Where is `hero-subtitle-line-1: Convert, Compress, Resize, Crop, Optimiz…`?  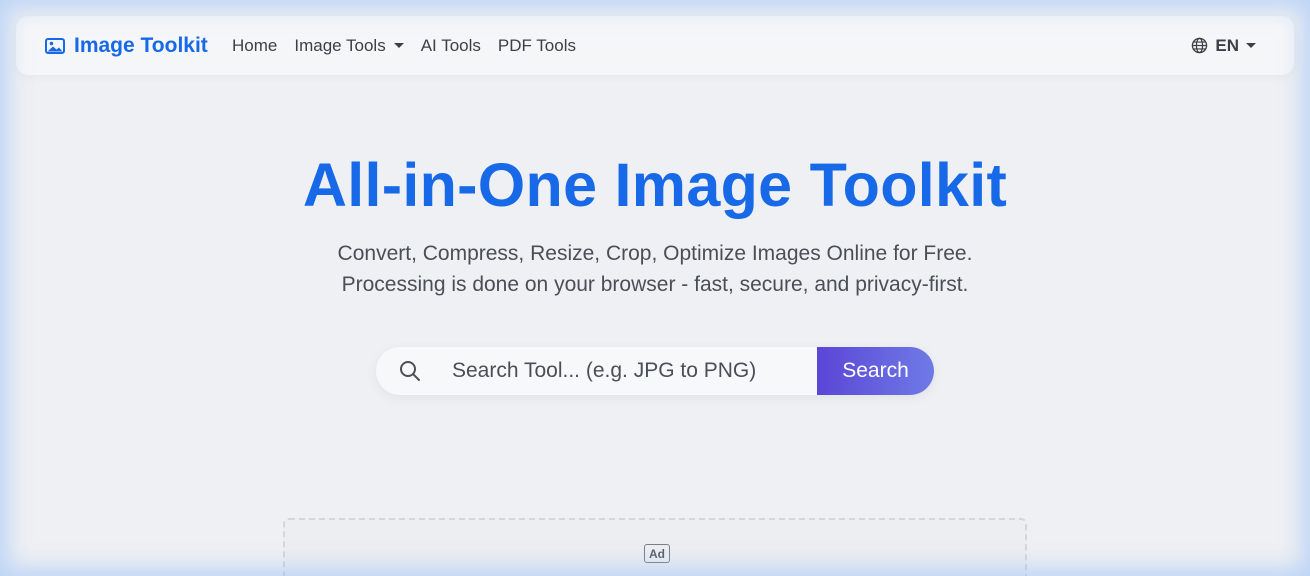 hero-subtitle-line-1: Convert, Compress, Resize, Crop, Optimiz… is located at coordinates (655, 253).